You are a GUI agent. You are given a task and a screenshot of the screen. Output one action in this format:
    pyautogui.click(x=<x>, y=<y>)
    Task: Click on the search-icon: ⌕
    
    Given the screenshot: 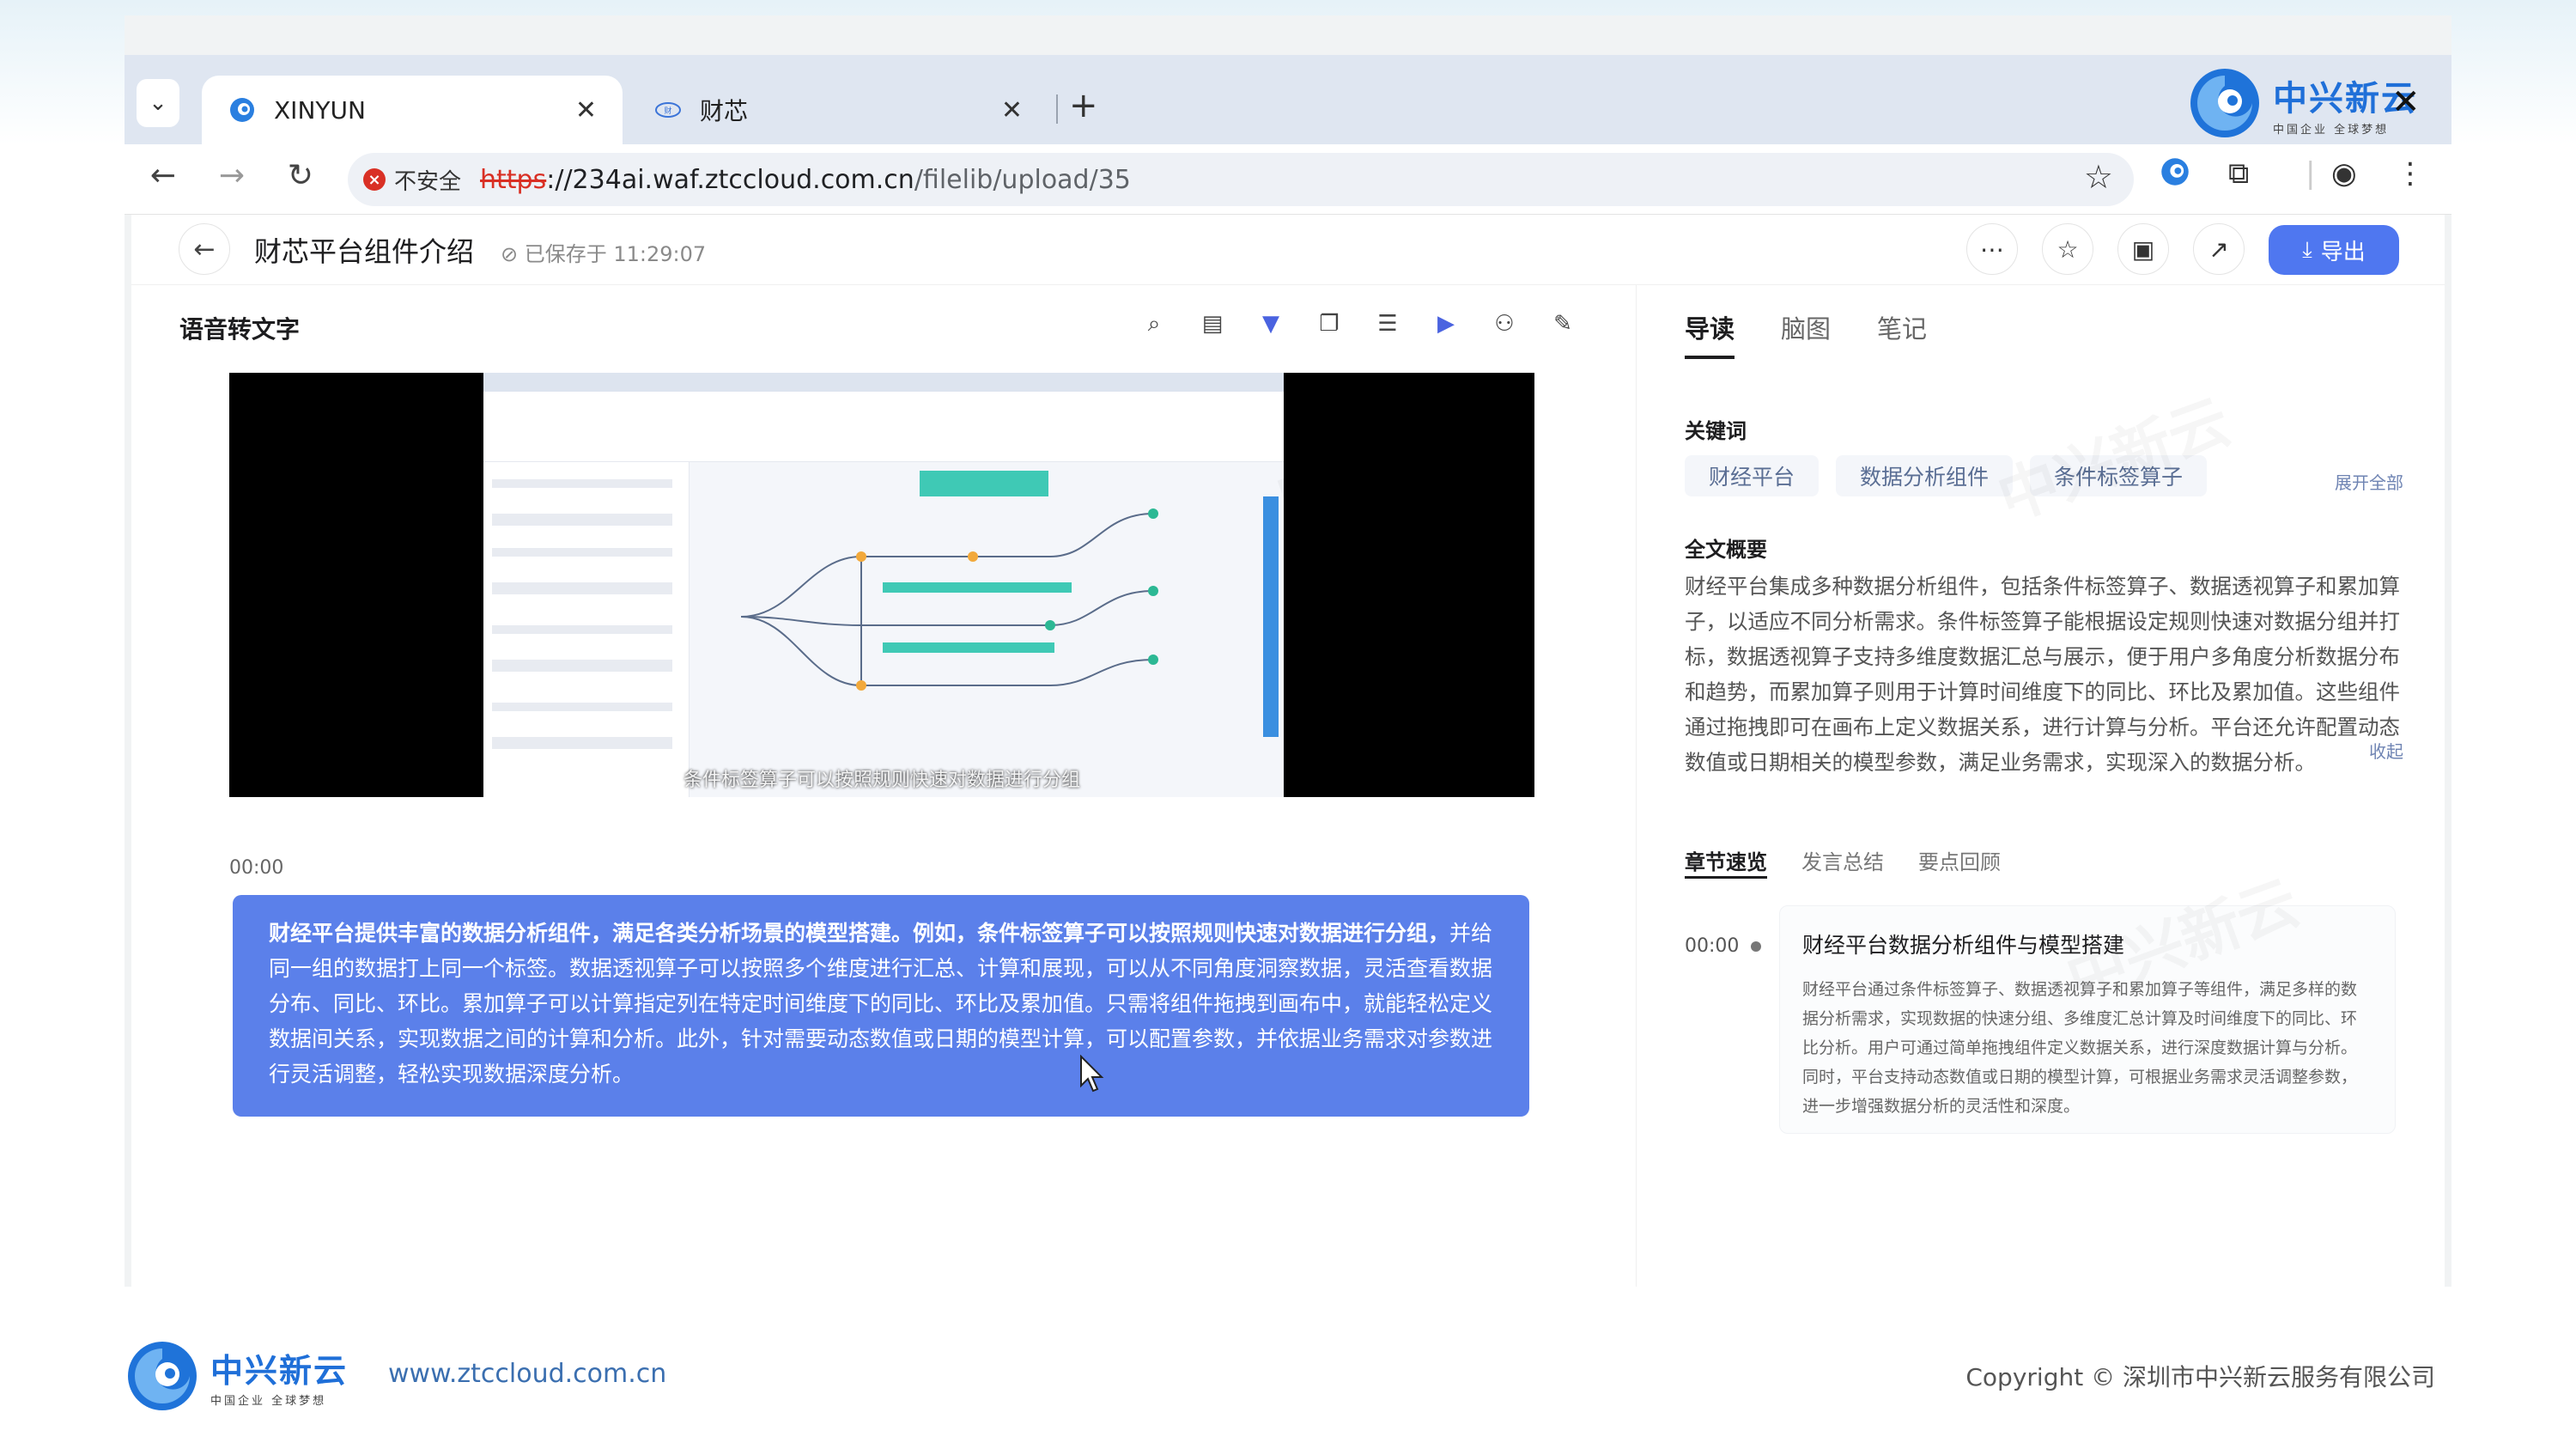 What is the action you would take?
    pyautogui.click(x=1154, y=323)
    